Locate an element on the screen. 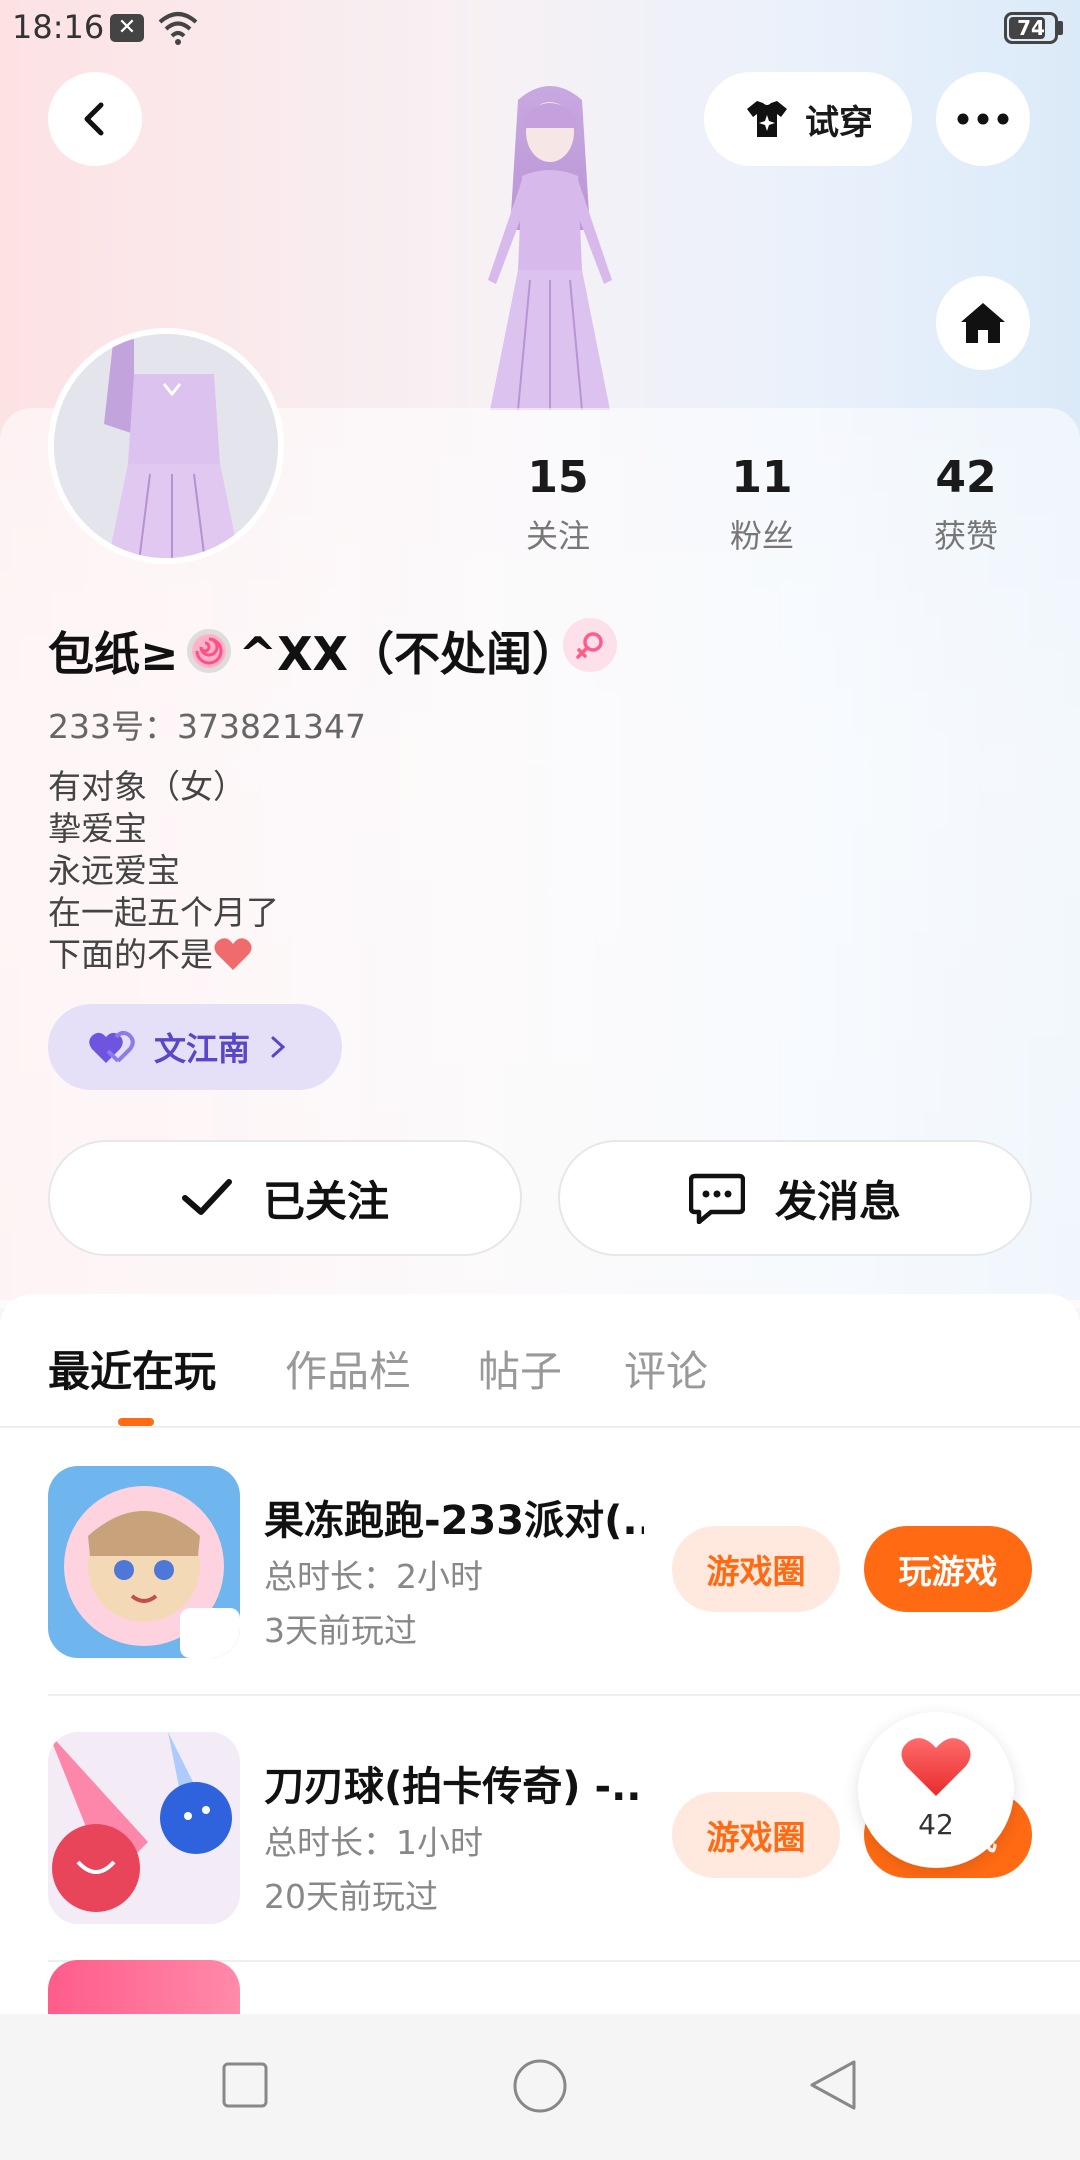  home-nav-icon is located at coordinates (540, 2086).